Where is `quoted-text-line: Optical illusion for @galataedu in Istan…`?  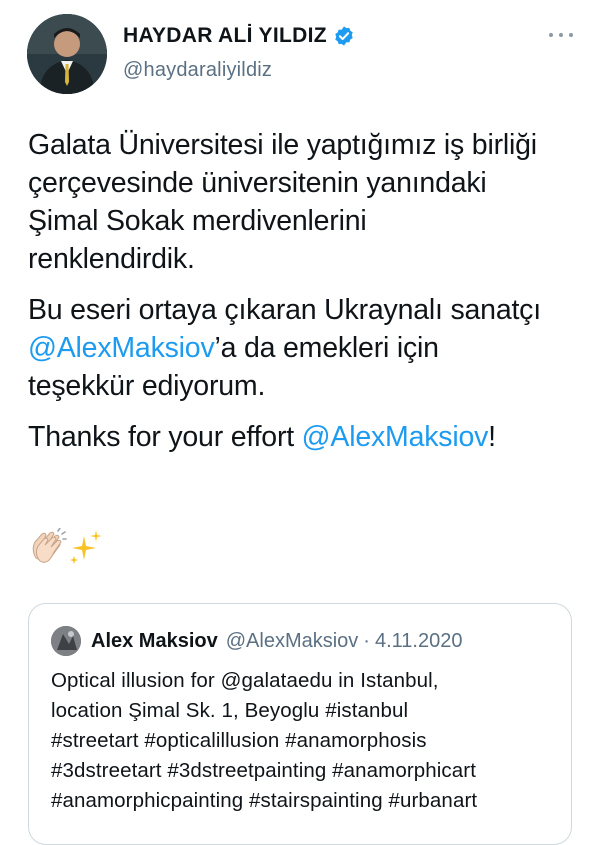
quoted-text-line: Optical illusion for @galataedu in Istan… is located at coordinates (245, 680).